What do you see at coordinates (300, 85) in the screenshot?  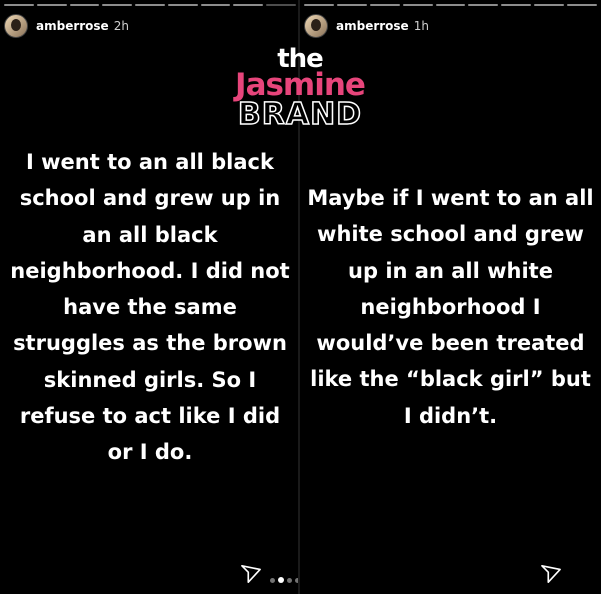 I see `watermark-name: Jasmine` at bounding box center [300, 85].